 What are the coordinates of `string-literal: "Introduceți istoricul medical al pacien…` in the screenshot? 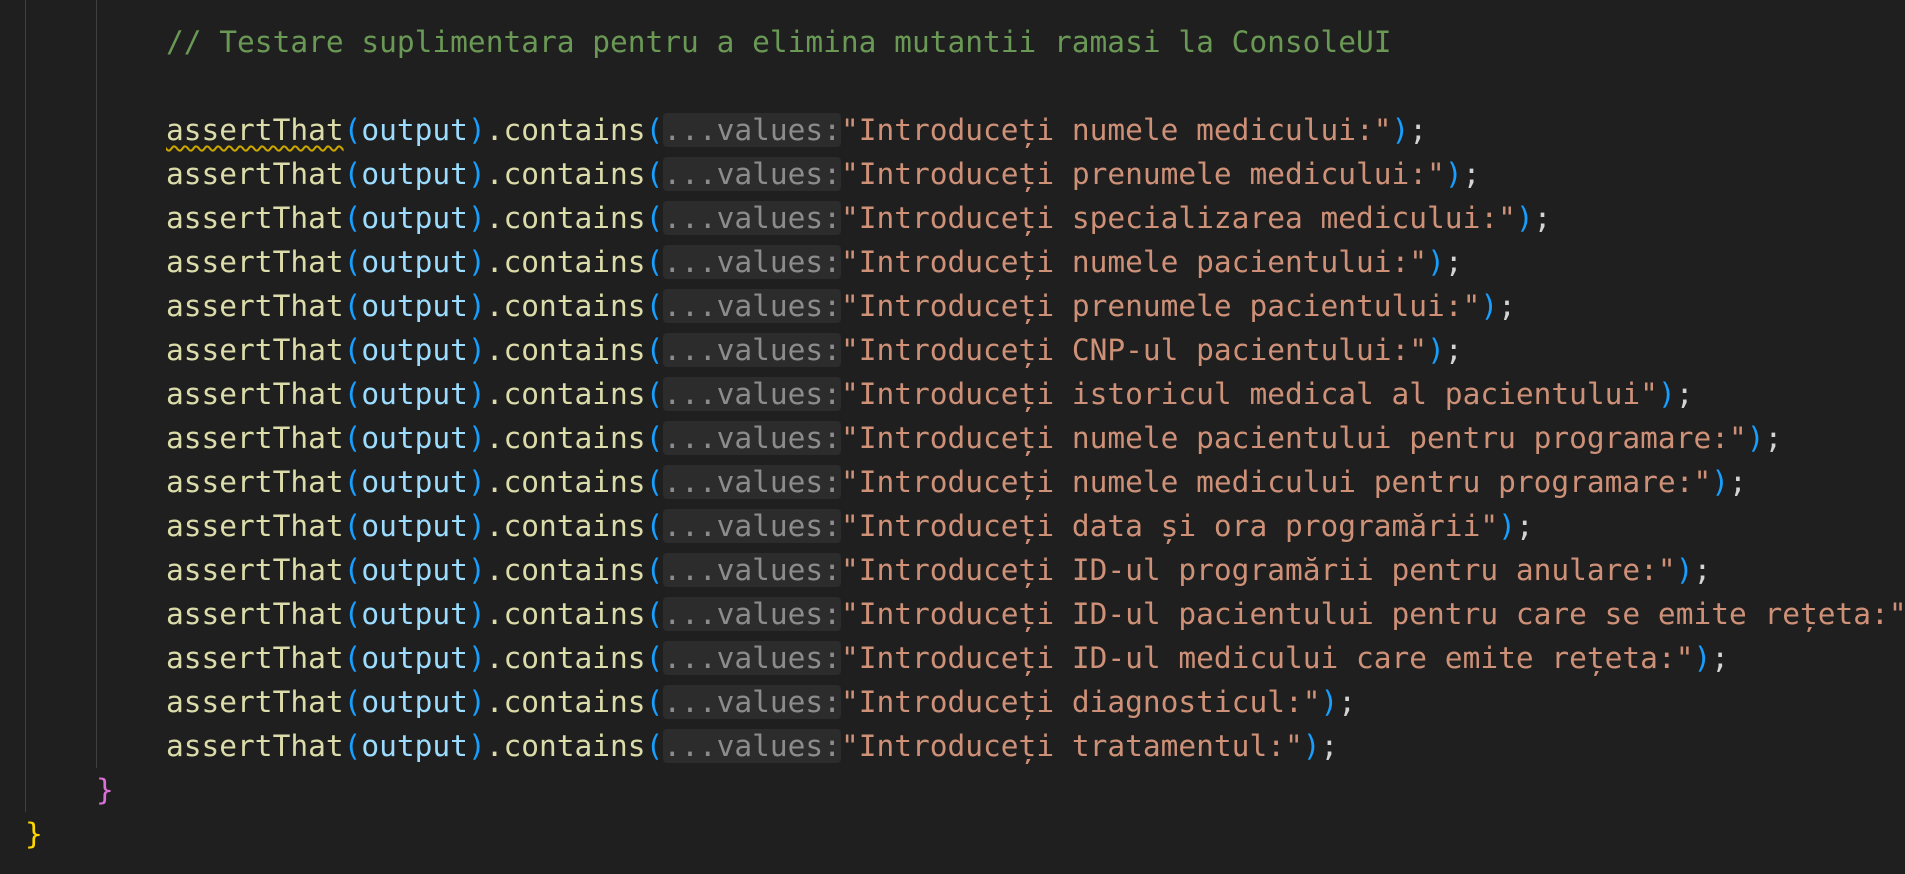 It's located at (1249, 394).